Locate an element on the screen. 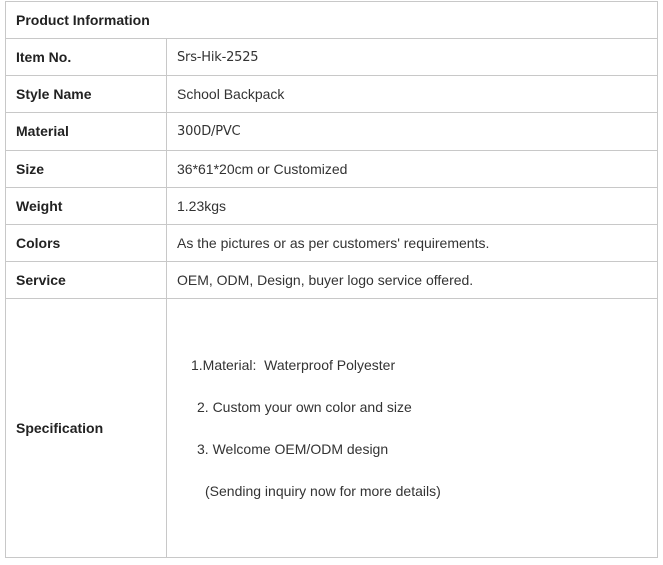  row-label-specification: Specification is located at coordinates (86, 428).